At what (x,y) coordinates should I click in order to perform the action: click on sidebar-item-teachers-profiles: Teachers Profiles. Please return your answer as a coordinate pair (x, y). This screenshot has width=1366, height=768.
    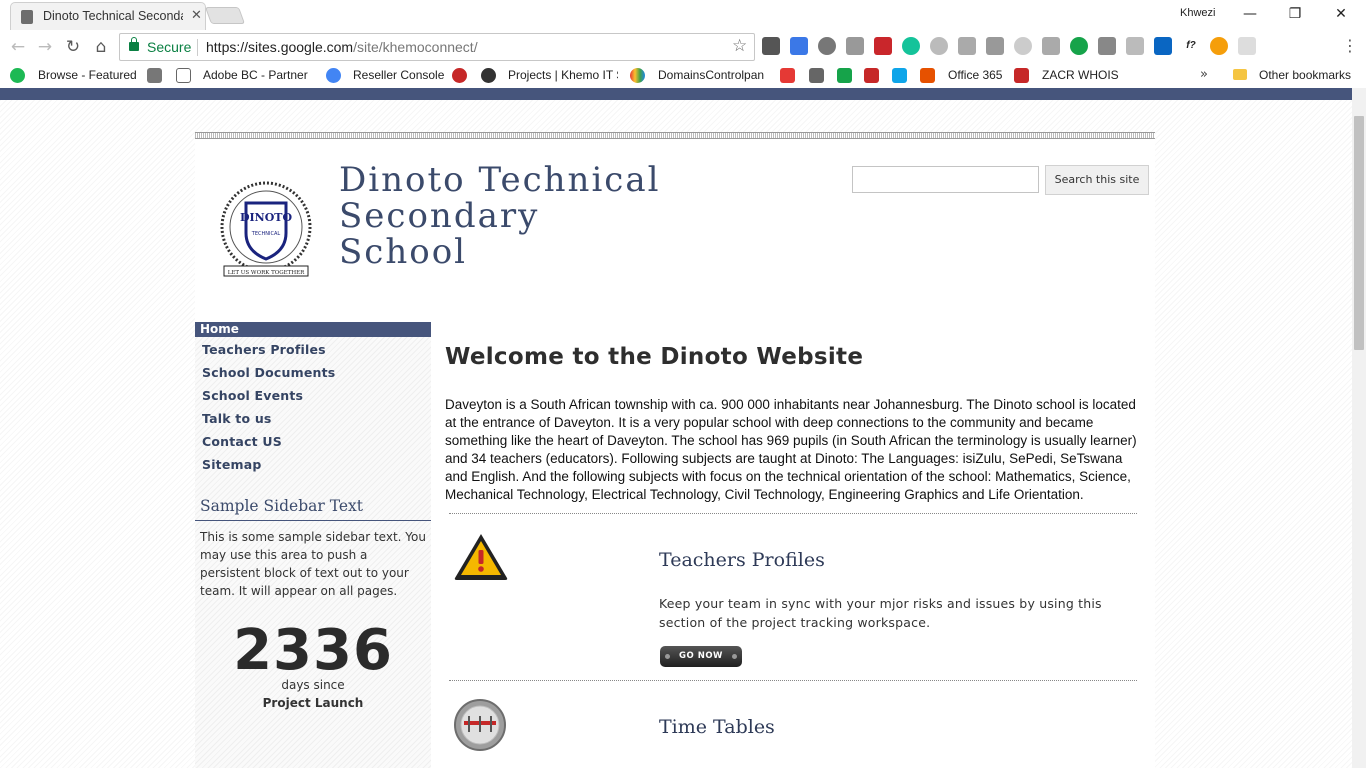
    Looking at the image, I should click on (264, 349).